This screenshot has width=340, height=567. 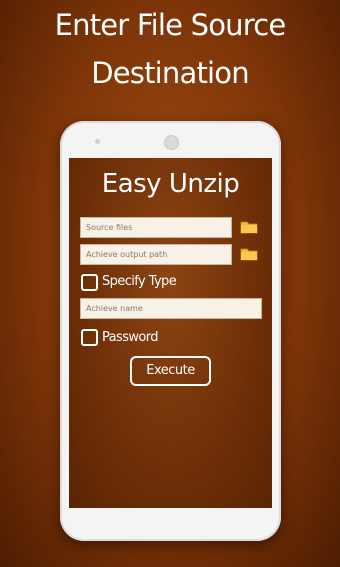 I want to click on headline-line-2: Destination, so click(x=170, y=73).